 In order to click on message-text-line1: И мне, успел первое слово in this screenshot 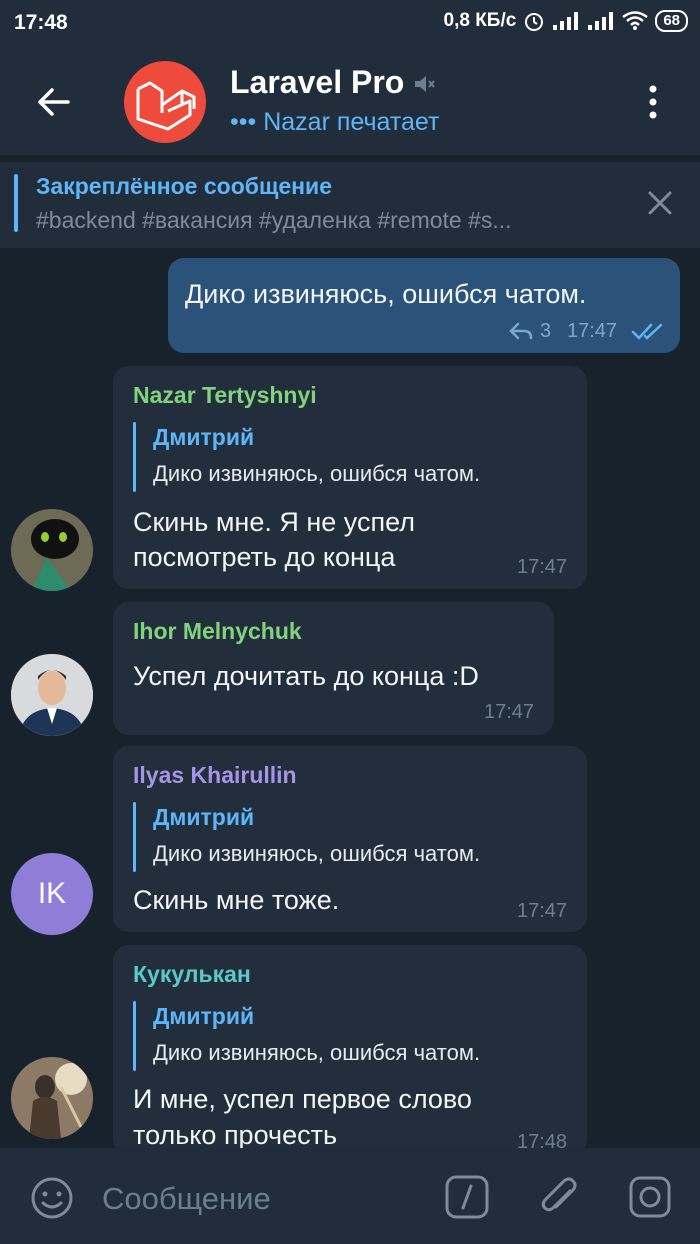, I will do `click(302, 1099)`.